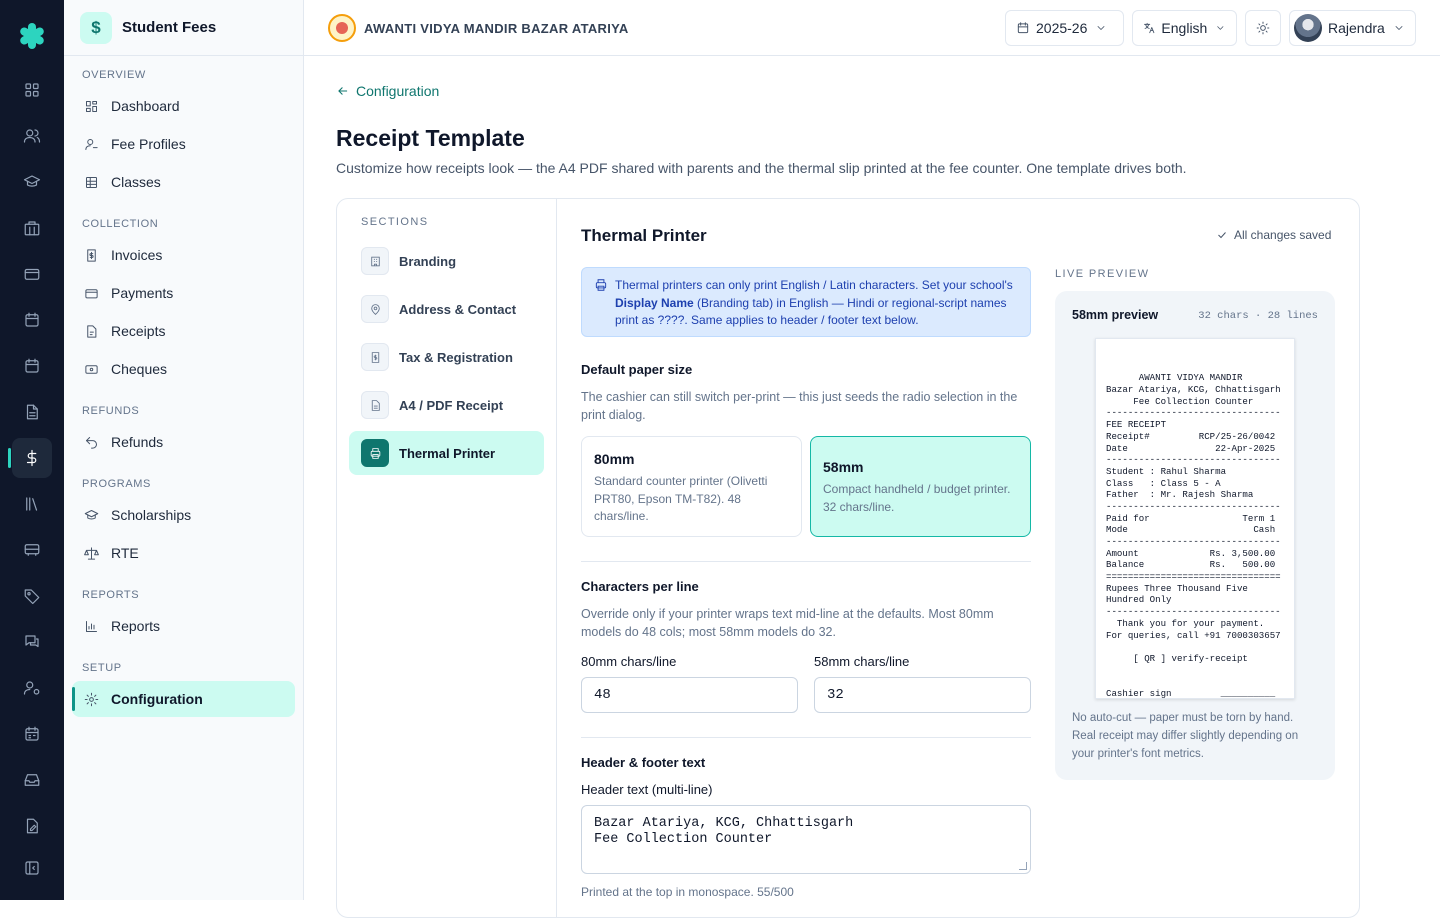 This screenshot has width=1440, height=918. Describe the element at coordinates (151, 515) in the screenshot. I see `sidebar-item-label: Scholarships` at that location.